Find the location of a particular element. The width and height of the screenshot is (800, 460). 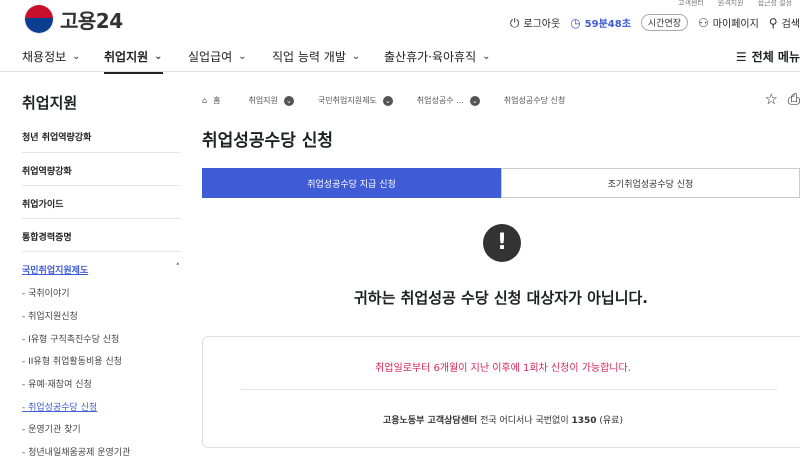

mypage-label: 마이페이지 is located at coordinates (735, 24).